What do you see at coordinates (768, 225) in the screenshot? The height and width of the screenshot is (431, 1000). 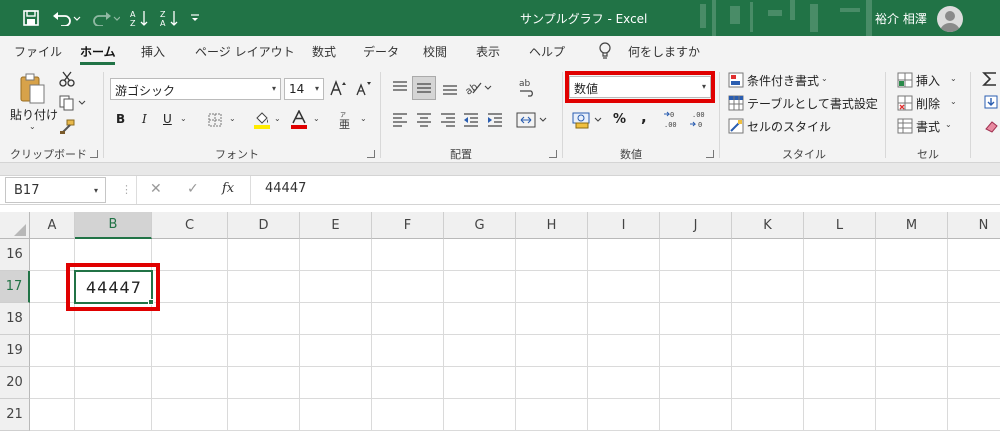 I see `column-header-k: K` at bounding box center [768, 225].